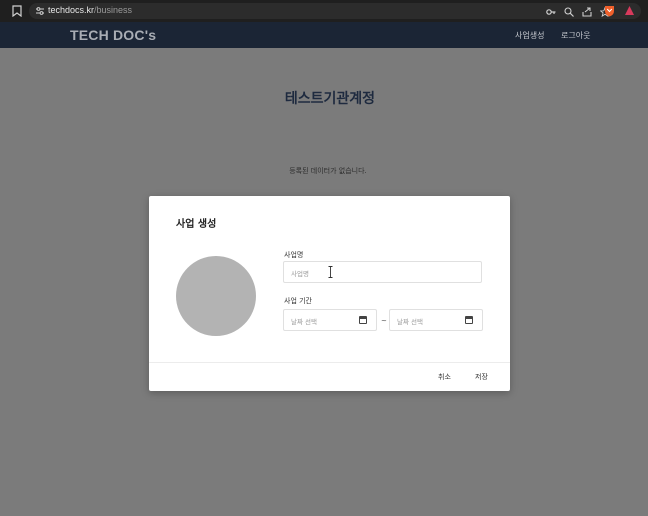  I want to click on brave-rewards-icon, so click(629, 10).